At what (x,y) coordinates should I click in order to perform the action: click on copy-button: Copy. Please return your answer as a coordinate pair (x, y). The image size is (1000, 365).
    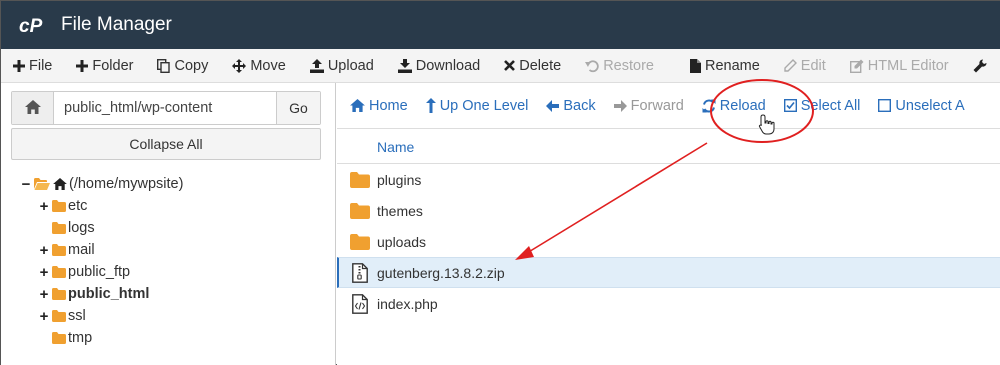
    Looking at the image, I should click on (182, 65).